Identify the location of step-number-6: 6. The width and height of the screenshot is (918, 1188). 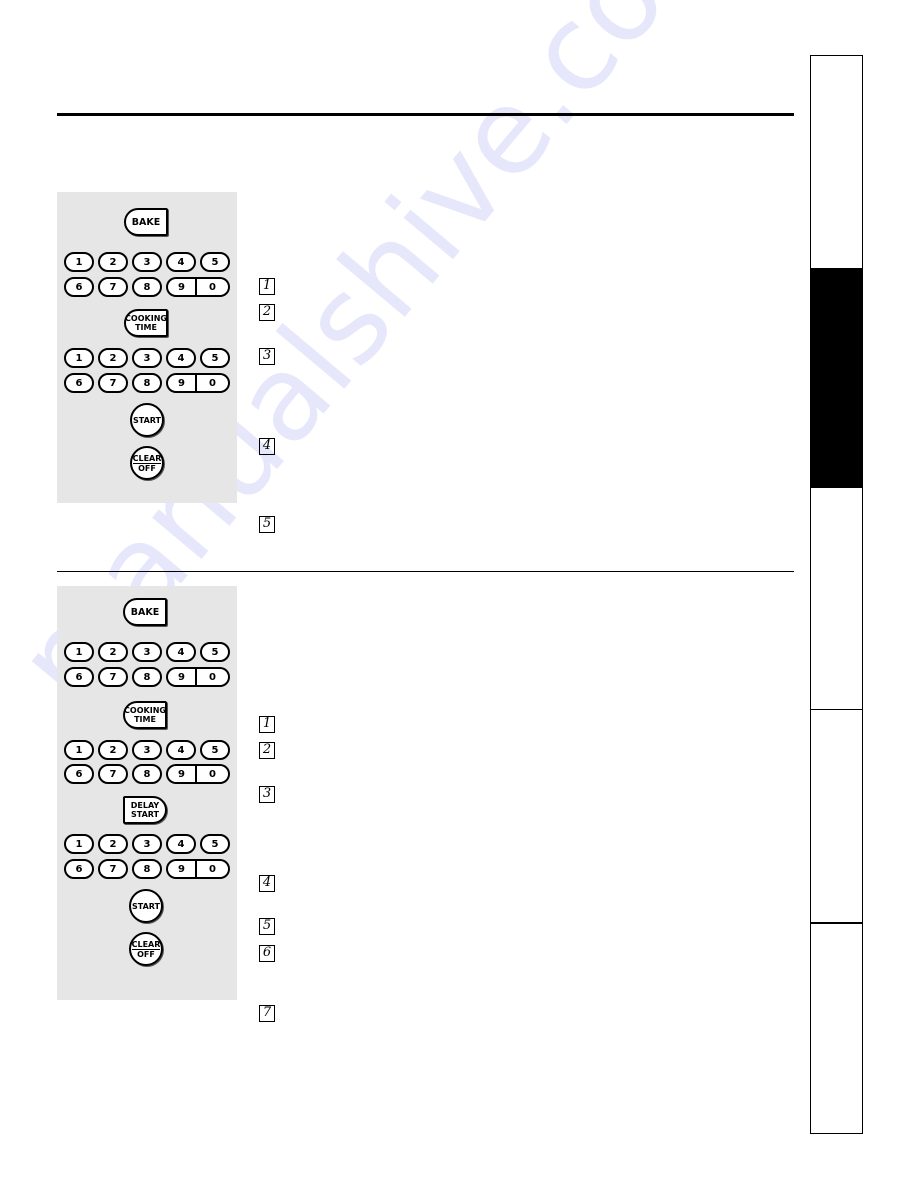
(267, 953).